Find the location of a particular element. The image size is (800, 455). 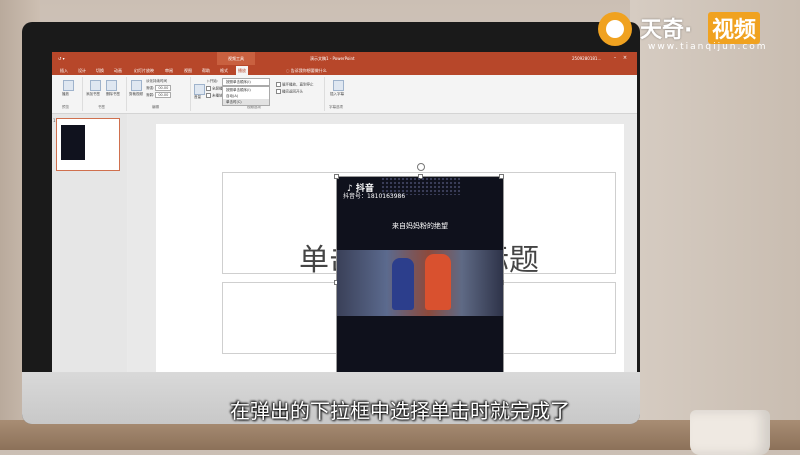

document-title: 演示文稿1 - PowerPoint is located at coordinates (332, 58).